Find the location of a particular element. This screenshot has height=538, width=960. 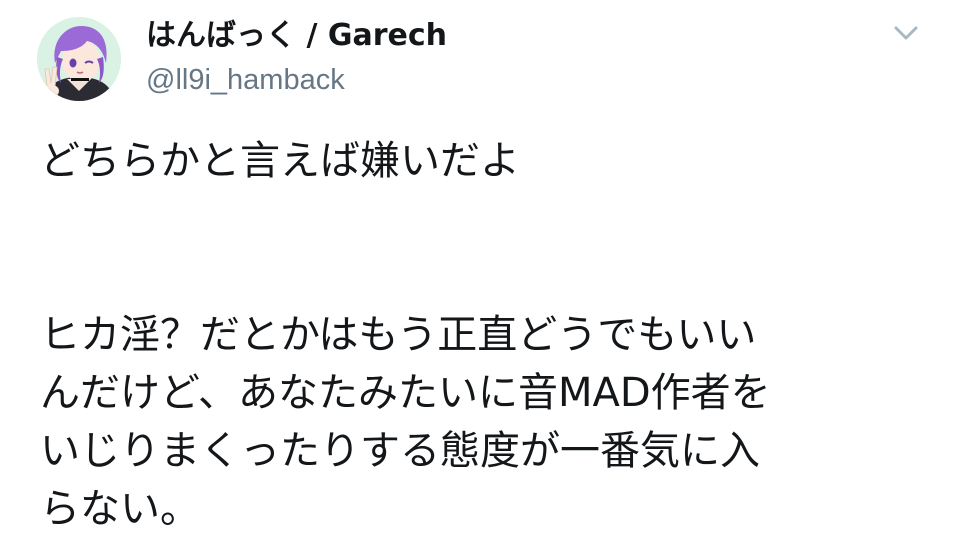

chevron-down-icon is located at coordinates (906, 33).